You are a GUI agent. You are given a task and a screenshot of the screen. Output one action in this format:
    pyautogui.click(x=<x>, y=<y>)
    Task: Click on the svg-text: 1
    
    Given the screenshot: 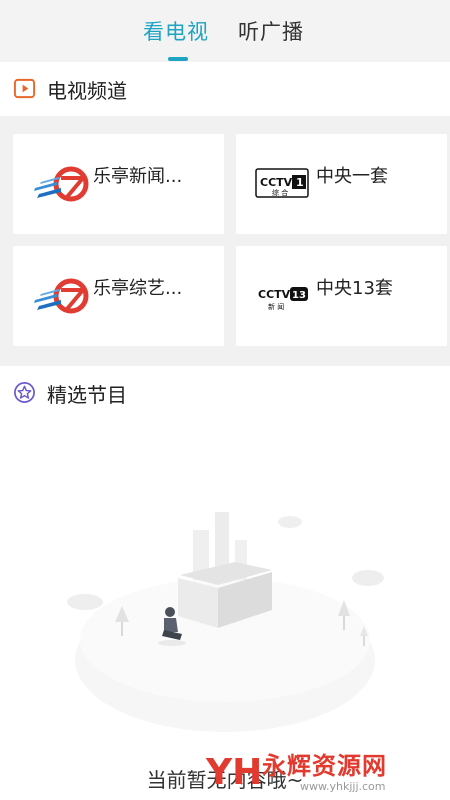 What is the action you would take?
    pyautogui.click(x=300, y=182)
    